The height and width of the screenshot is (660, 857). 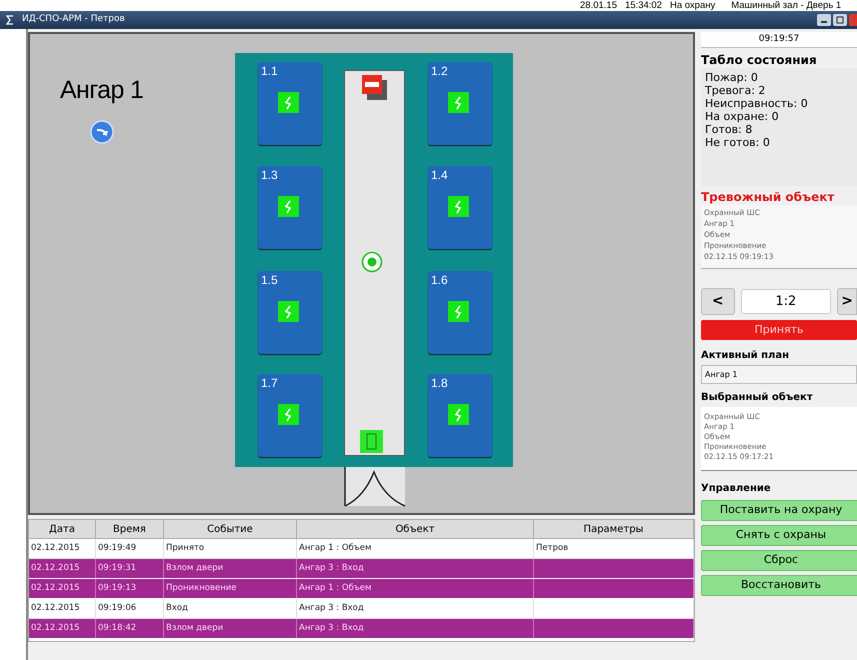 What do you see at coordinates (375, 487) in the screenshot?
I see `double-door-drawing` at bounding box center [375, 487].